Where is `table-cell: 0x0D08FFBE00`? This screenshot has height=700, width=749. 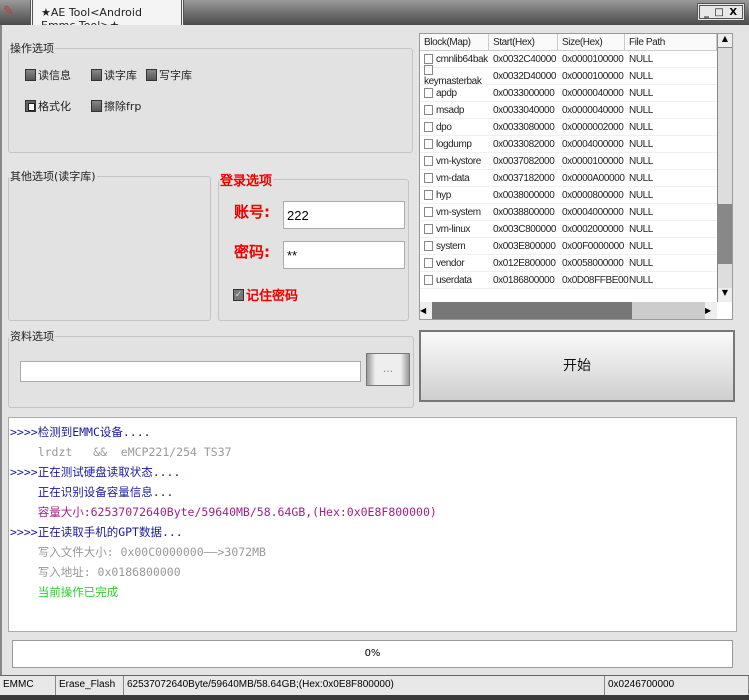
table-cell: 0x0D08FFBE00 is located at coordinates (595, 280).